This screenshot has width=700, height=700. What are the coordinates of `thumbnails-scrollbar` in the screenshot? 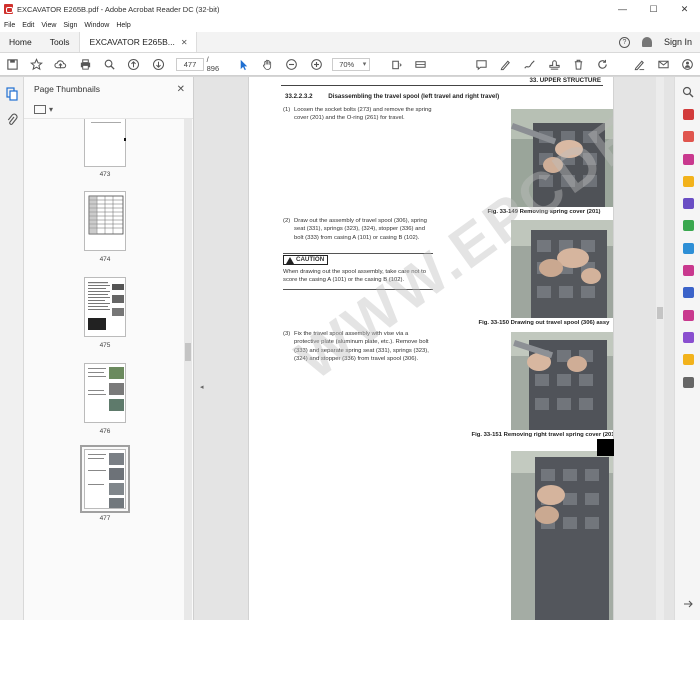 It's located at (188, 369).